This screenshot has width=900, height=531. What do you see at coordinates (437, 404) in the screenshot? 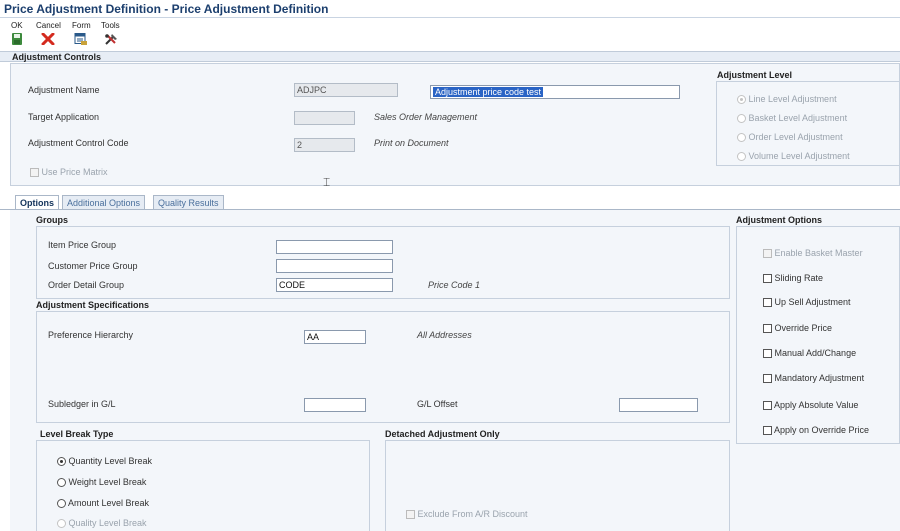
I see `gl-offset-label: G/L Offset` at bounding box center [437, 404].